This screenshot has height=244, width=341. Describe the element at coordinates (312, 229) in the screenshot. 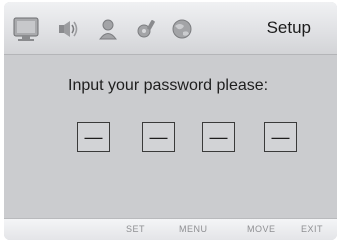

I see `exit-hint: EXIT` at that location.